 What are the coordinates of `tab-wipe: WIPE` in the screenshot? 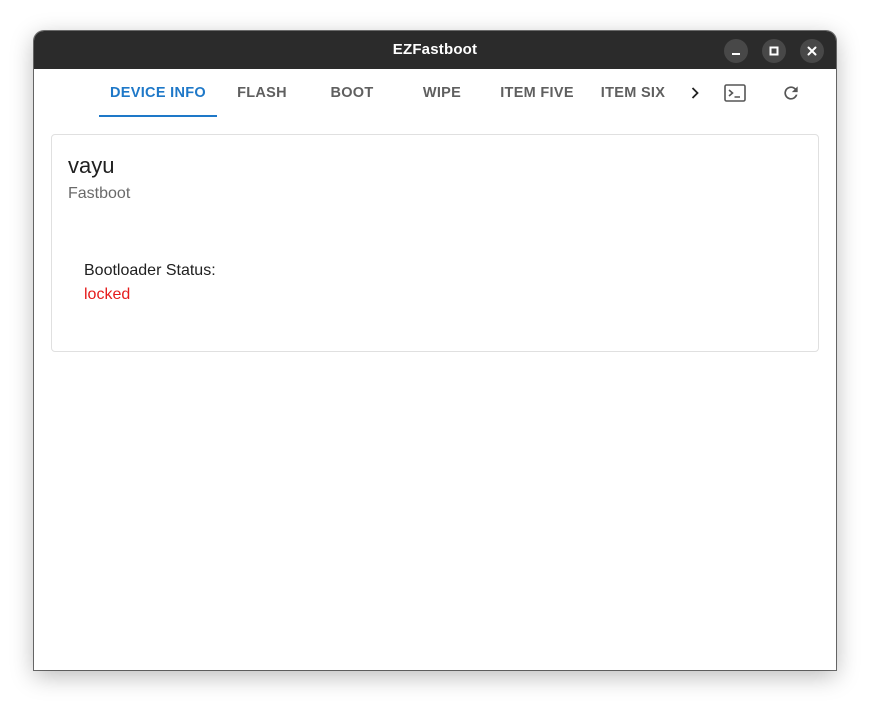 It's located at (442, 93).